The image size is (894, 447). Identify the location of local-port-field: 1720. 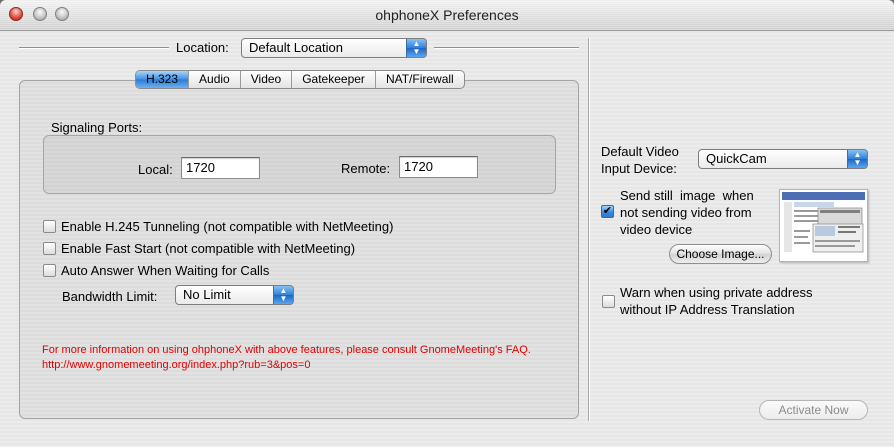
(220, 168).